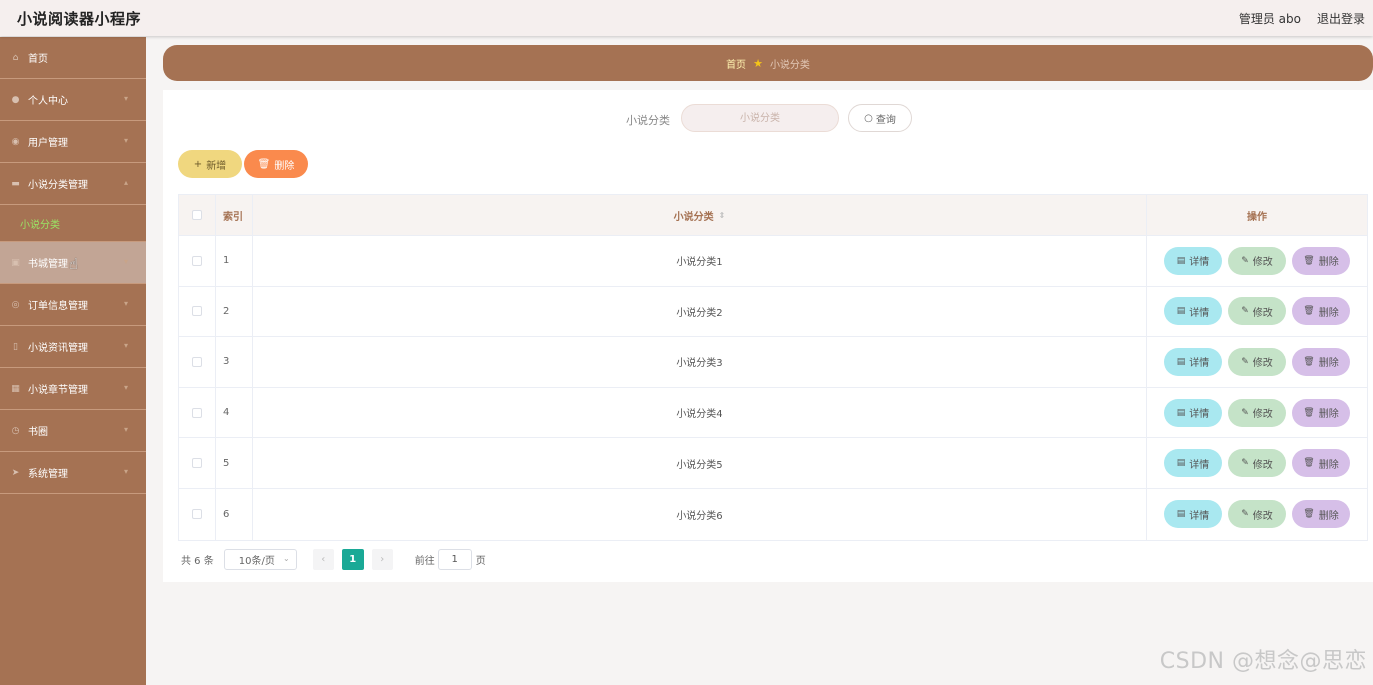  I want to click on row-index: 3, so click(234, 362).